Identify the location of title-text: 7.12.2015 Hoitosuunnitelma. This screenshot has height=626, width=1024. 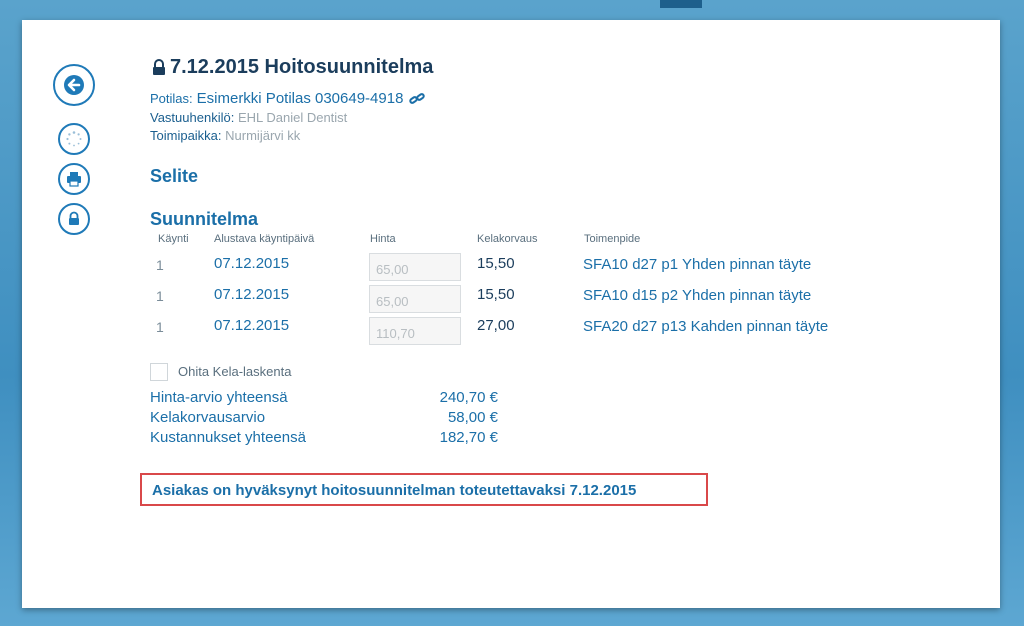
(302, 67).